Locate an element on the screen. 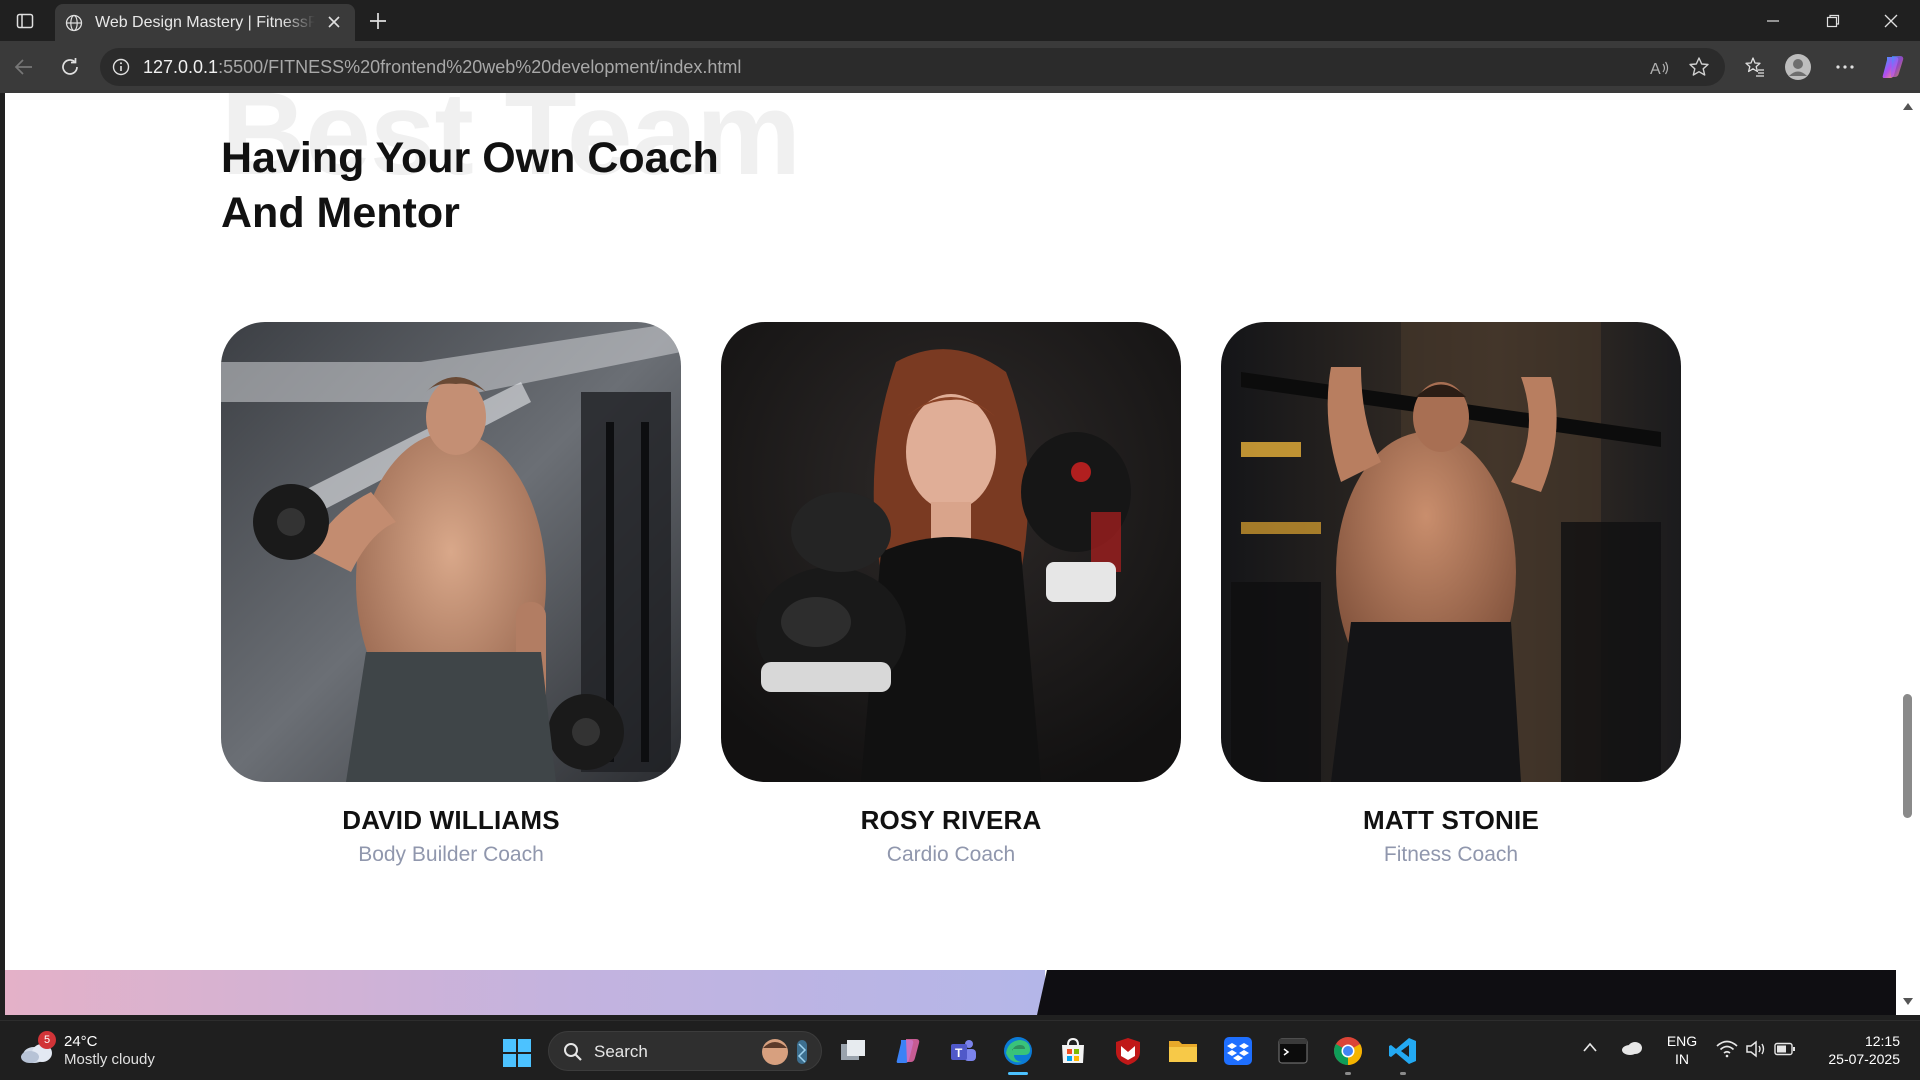 Image resolution: width=1920 pixels, height=1080 pixels. read-aloud-icon: A is located at coordinates (1659, 68).